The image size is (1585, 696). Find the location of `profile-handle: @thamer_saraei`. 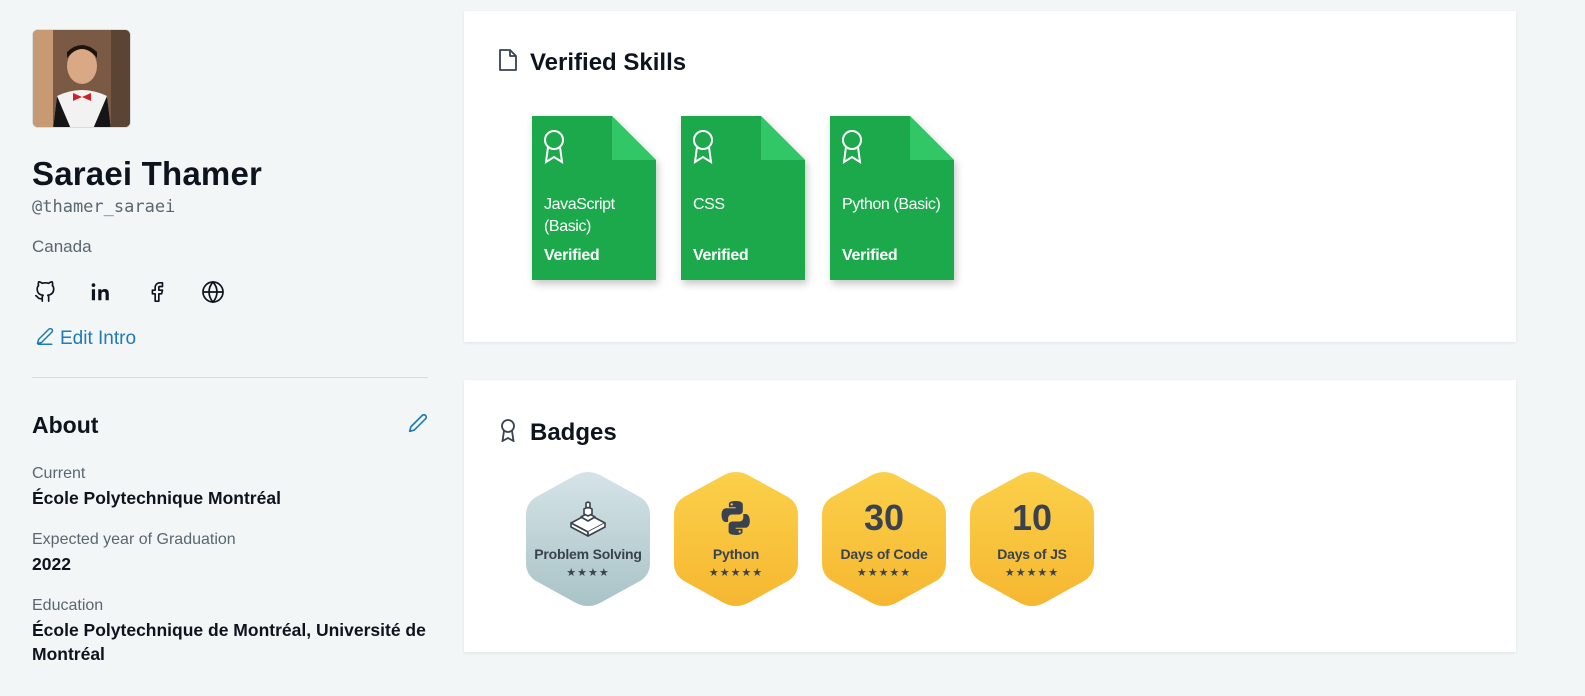

profile-handle: @thamer_saraei is located at coordinates (104, 207).